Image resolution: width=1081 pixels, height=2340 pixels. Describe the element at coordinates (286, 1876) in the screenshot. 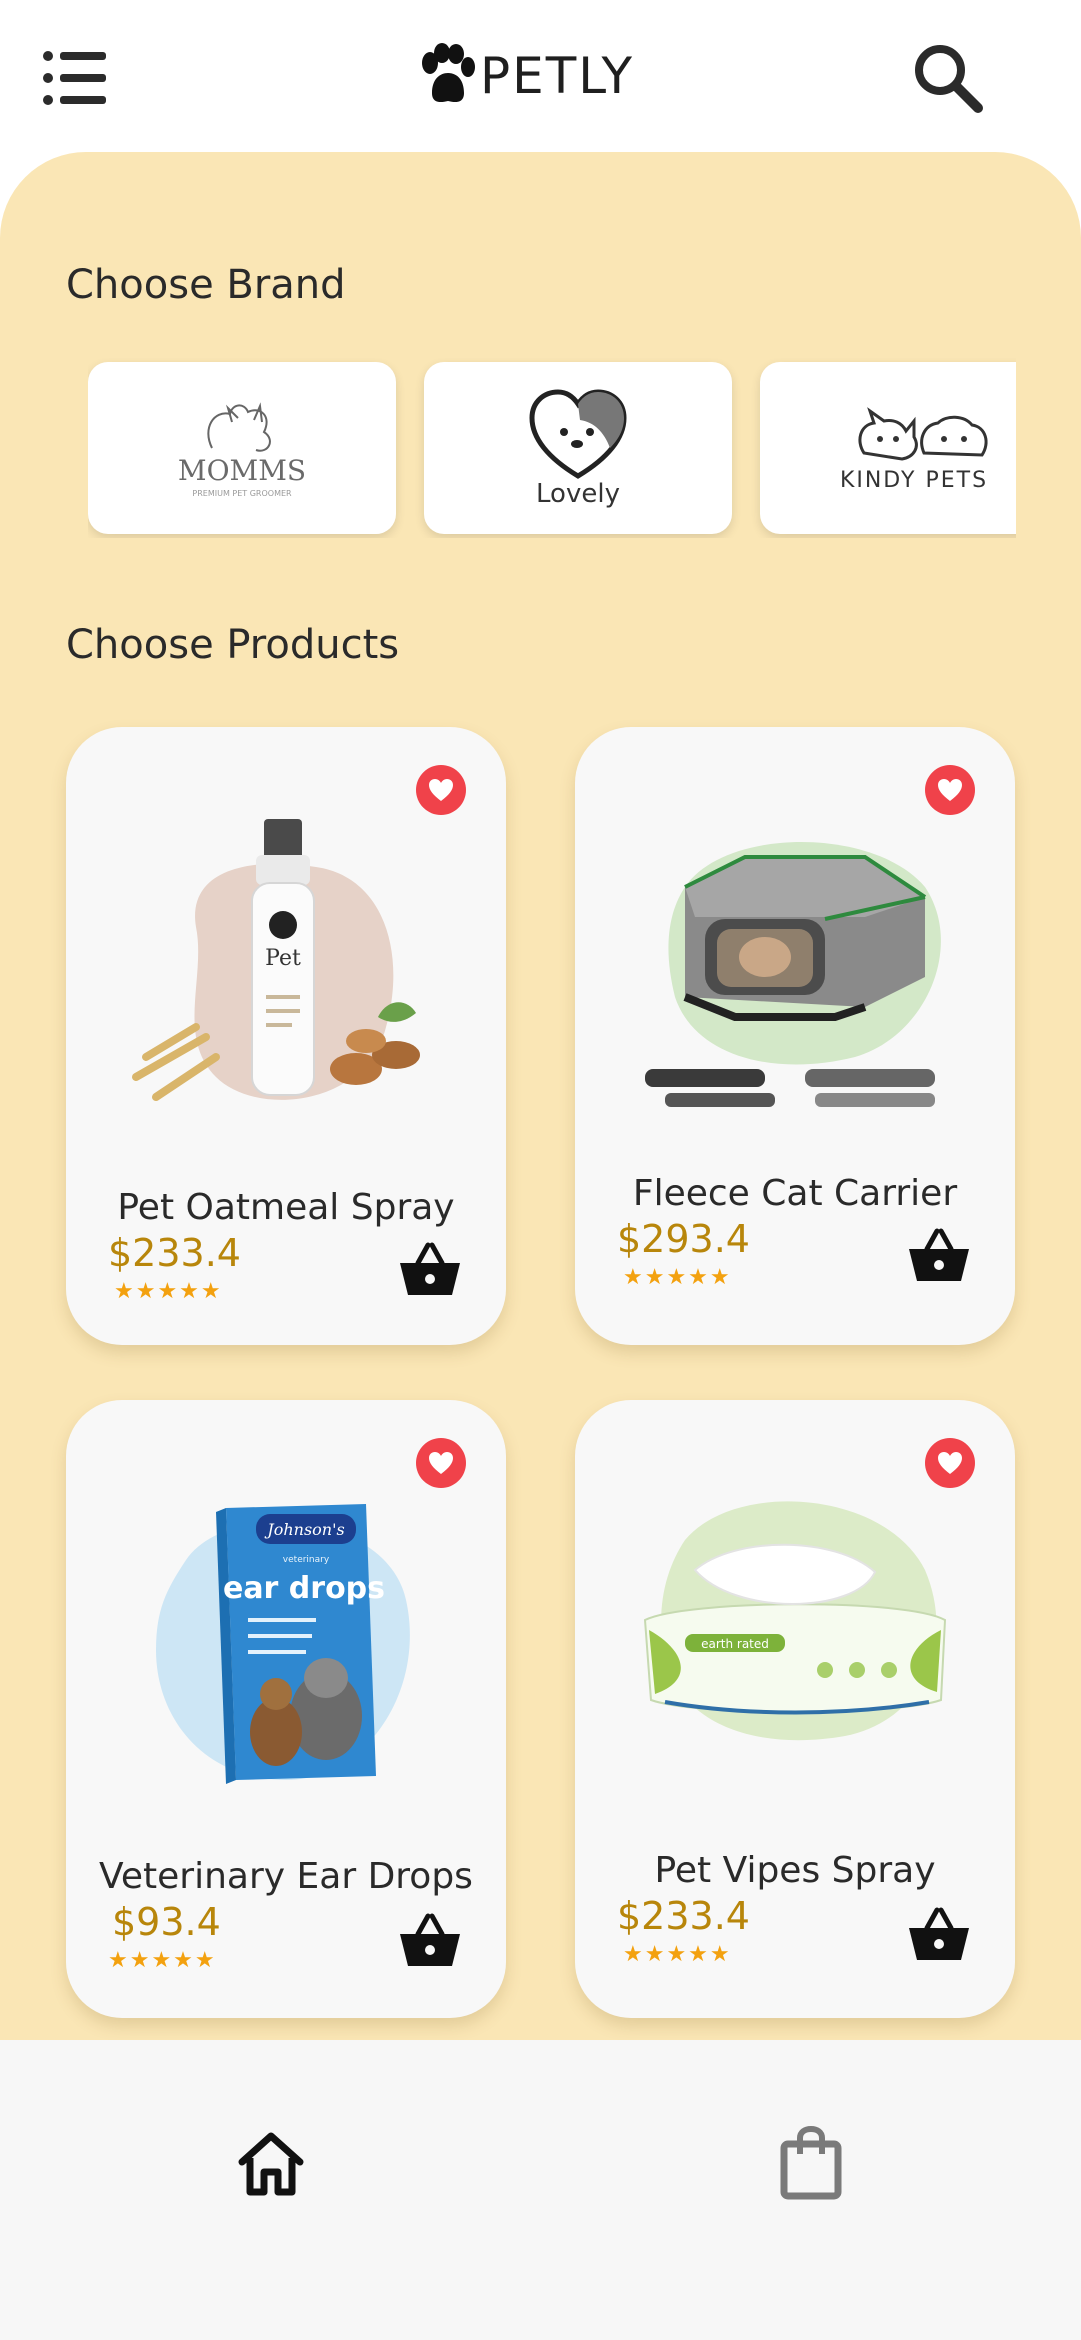

I see `product-name: Veterinary Ear Drops` at that location.